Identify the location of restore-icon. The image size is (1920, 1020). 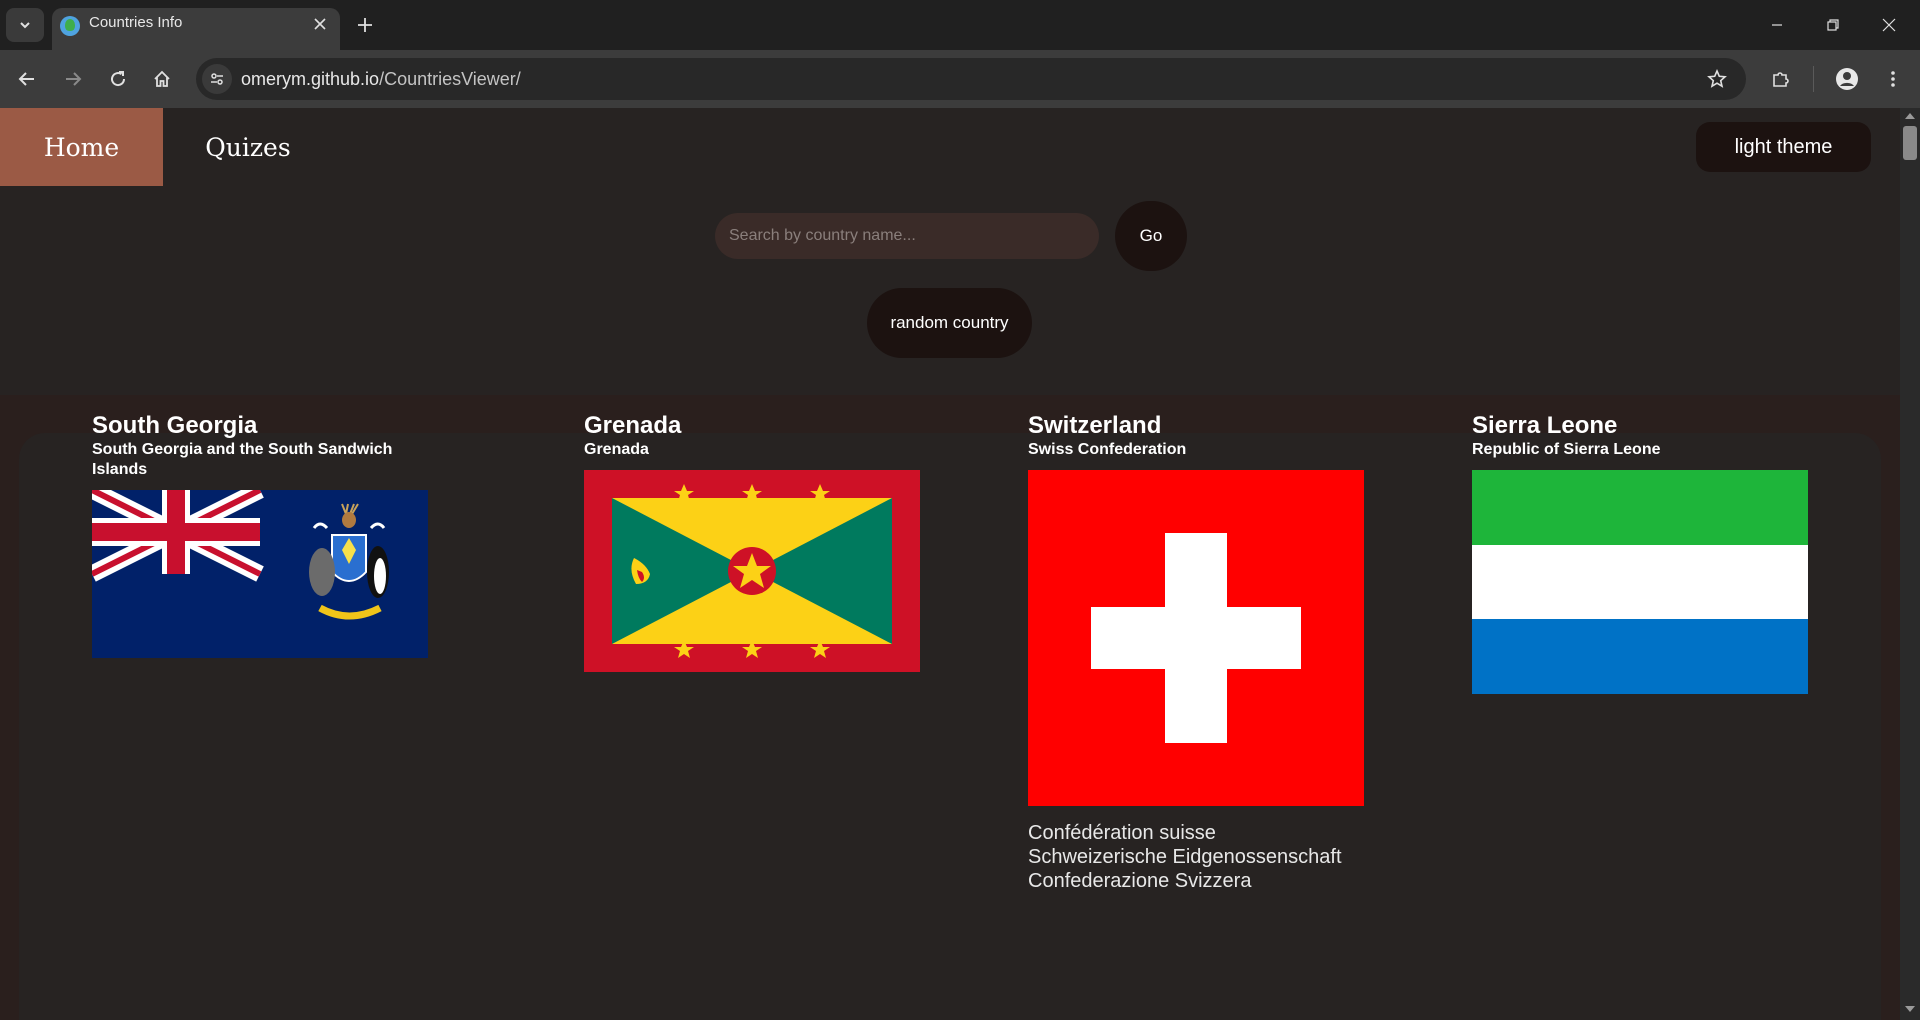
(1833, 25).